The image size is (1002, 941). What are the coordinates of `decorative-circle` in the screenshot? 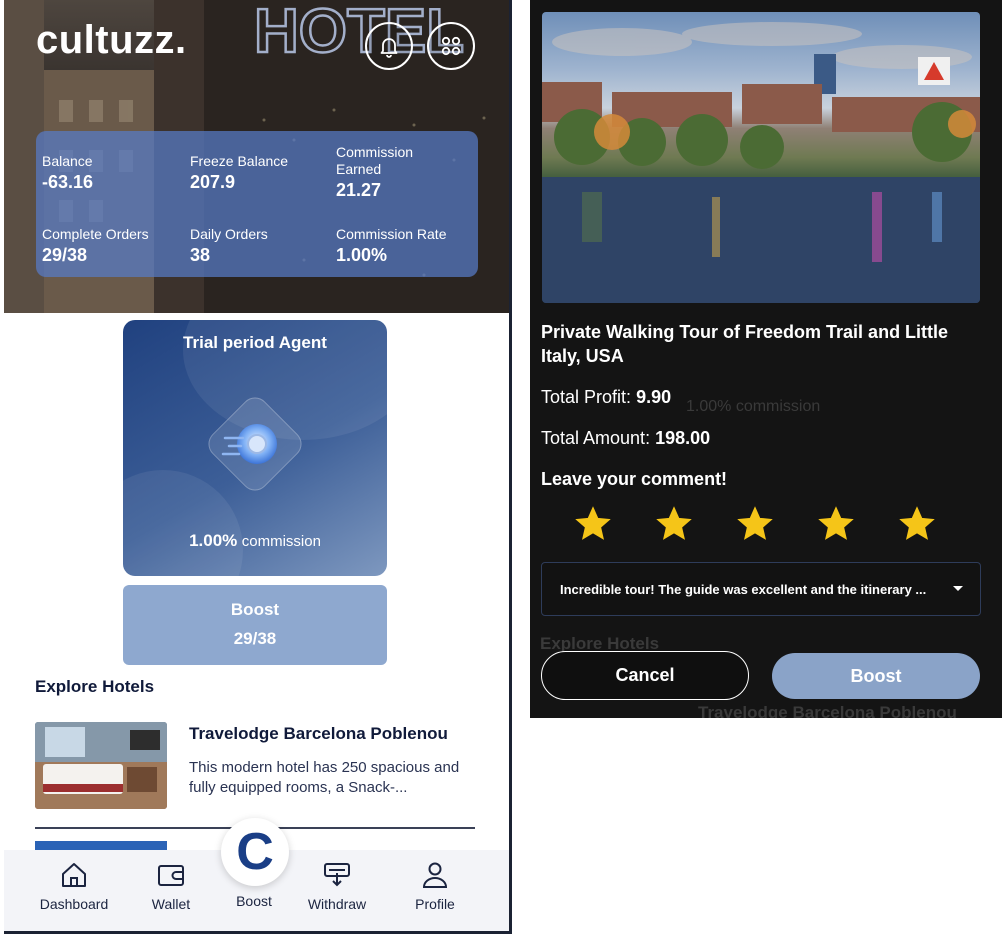 It's located at (183, 523).